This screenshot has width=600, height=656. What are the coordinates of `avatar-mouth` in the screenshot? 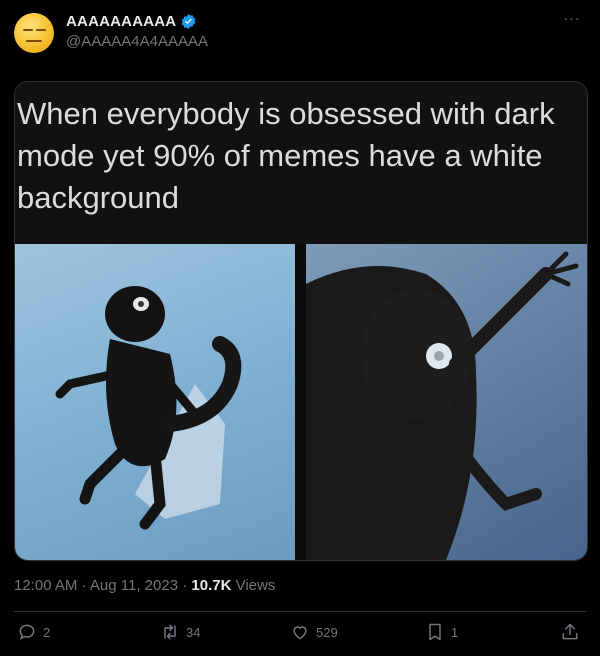 It's located at (34, 41).